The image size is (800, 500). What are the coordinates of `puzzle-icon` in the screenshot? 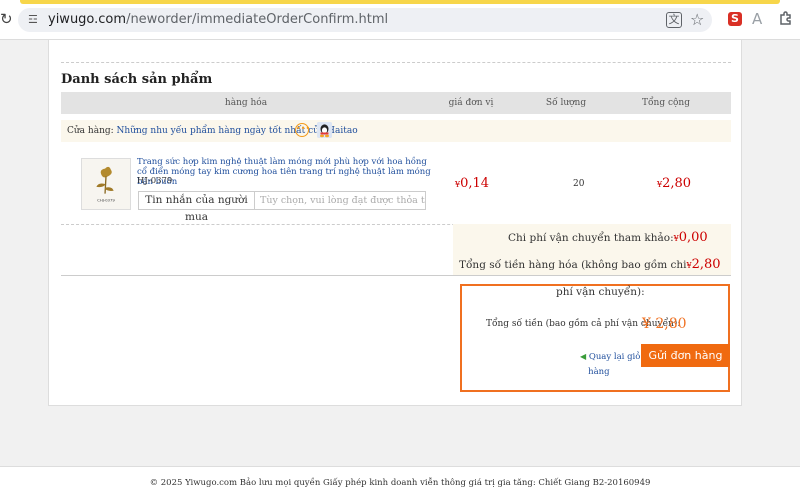 It's located at (786, 18).